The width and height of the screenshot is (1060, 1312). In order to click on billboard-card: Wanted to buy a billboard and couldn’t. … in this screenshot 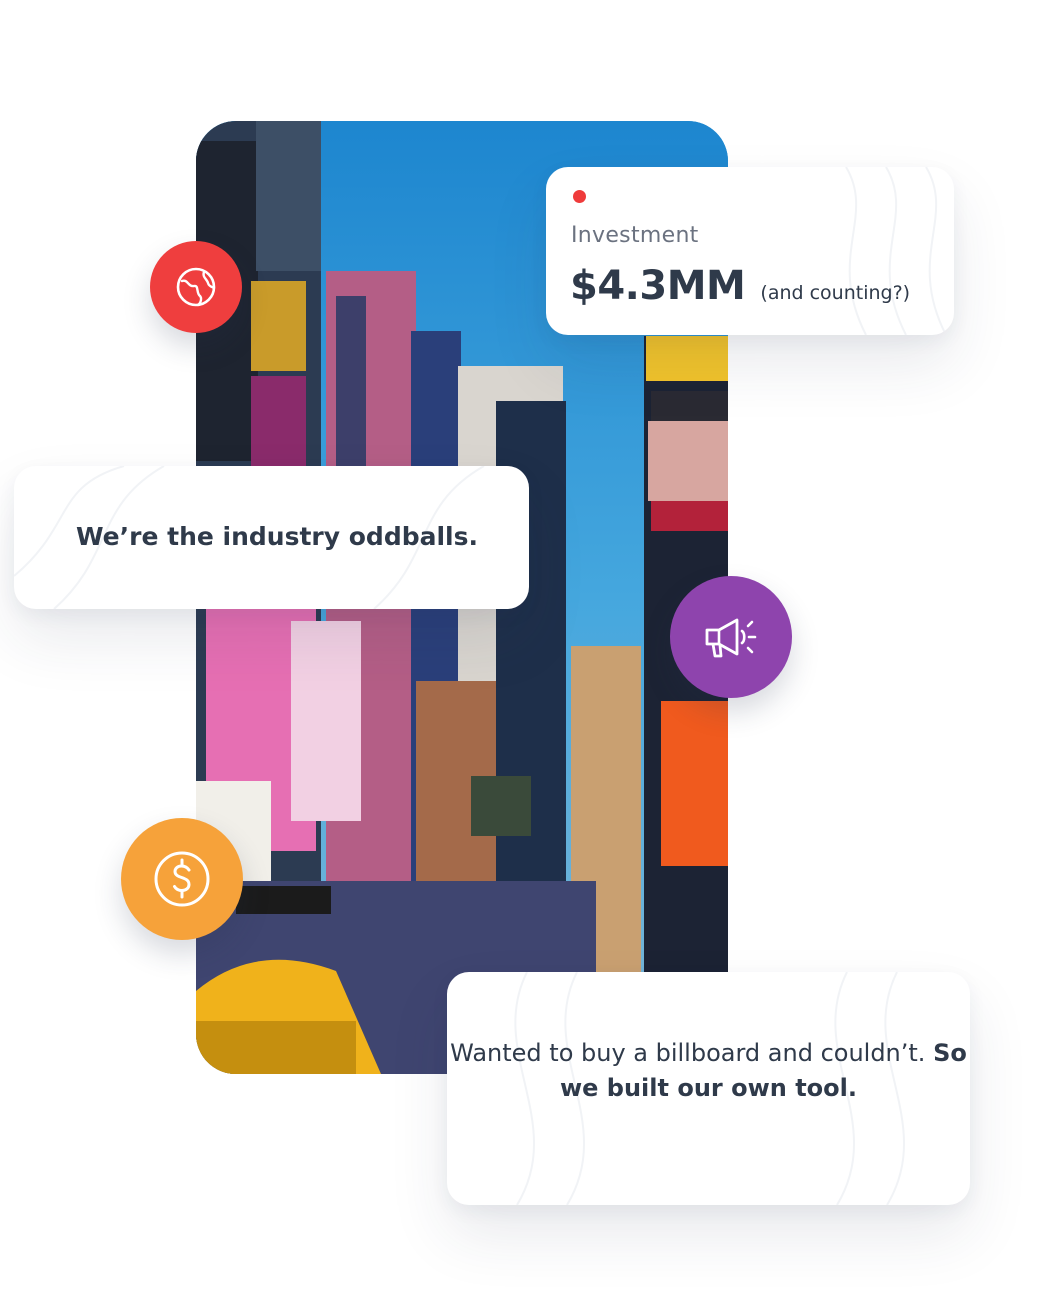, I will do `click(708, 1088)`.